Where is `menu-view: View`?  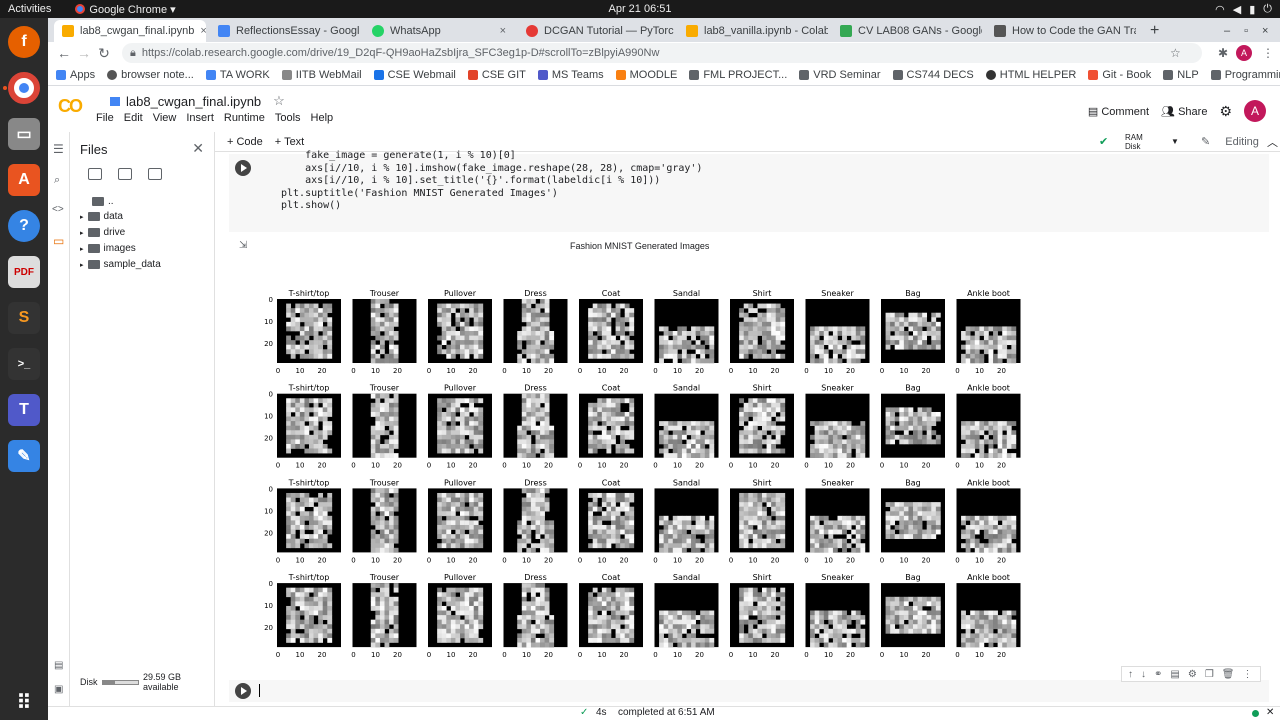 menu-view: View is located at coordinates (165, 118).